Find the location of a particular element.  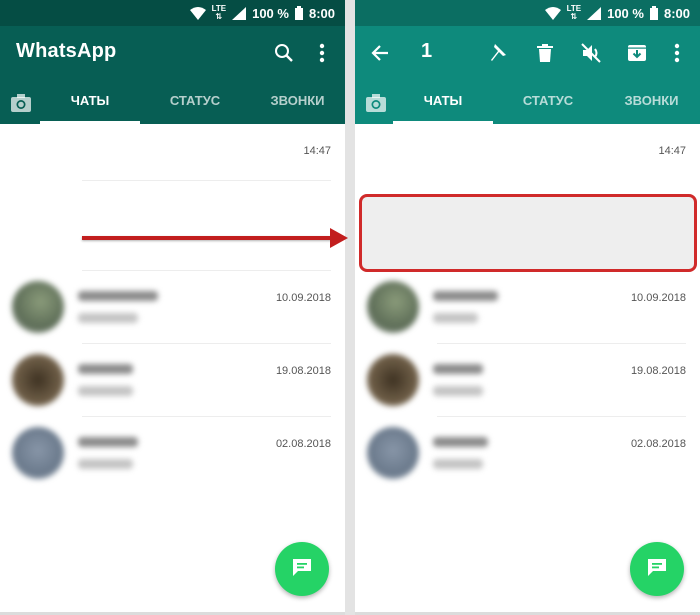

pin-icon is located at coordinates (498, 53).